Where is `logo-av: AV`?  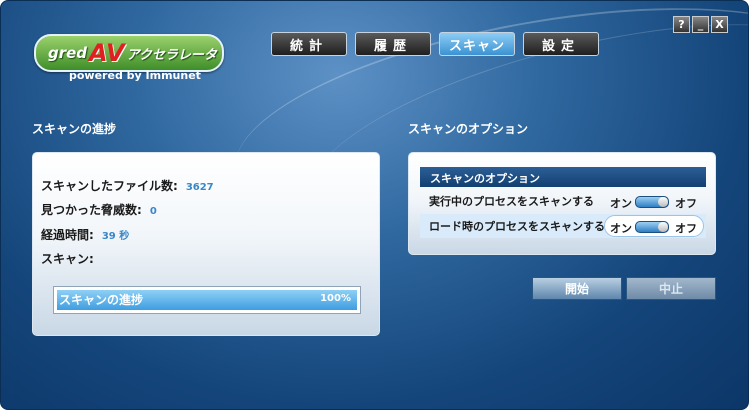
logo-av: AV is located at coordinates (107, 53).